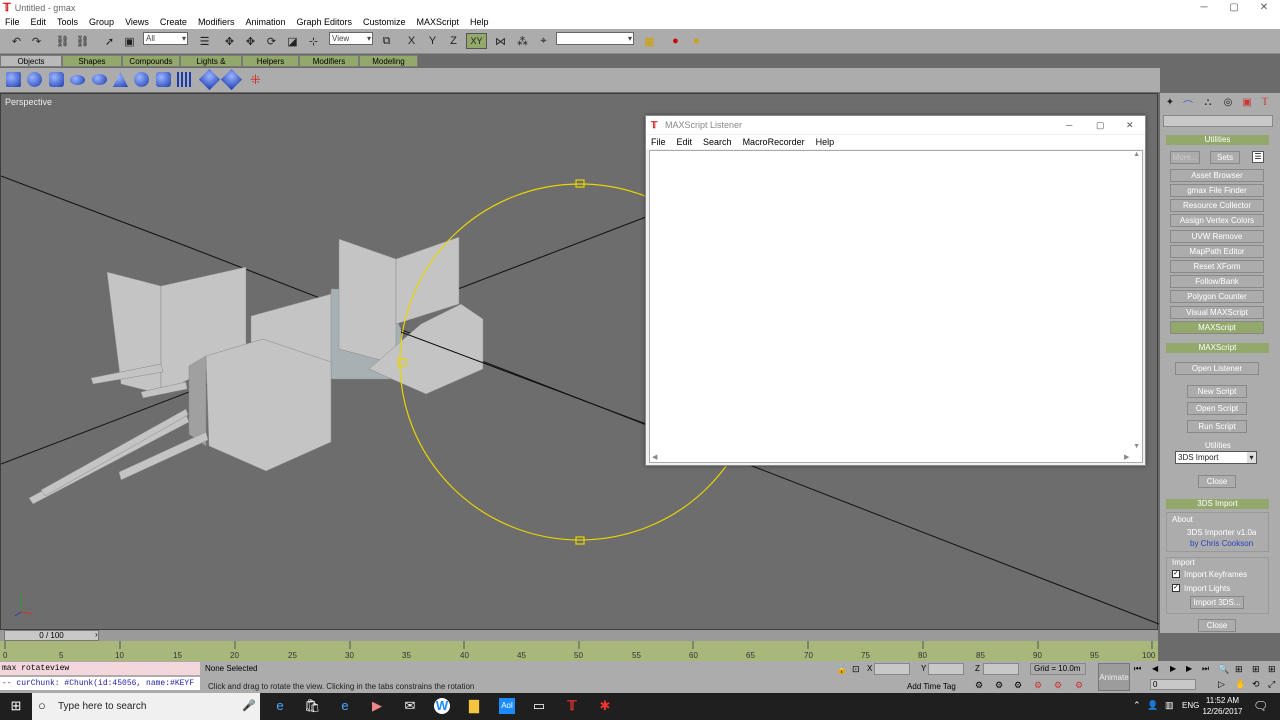 The image size is (1280, 720). Describe the element at coordinates (99, 79) in the screenshot. I see `teapot-icon` at that location.